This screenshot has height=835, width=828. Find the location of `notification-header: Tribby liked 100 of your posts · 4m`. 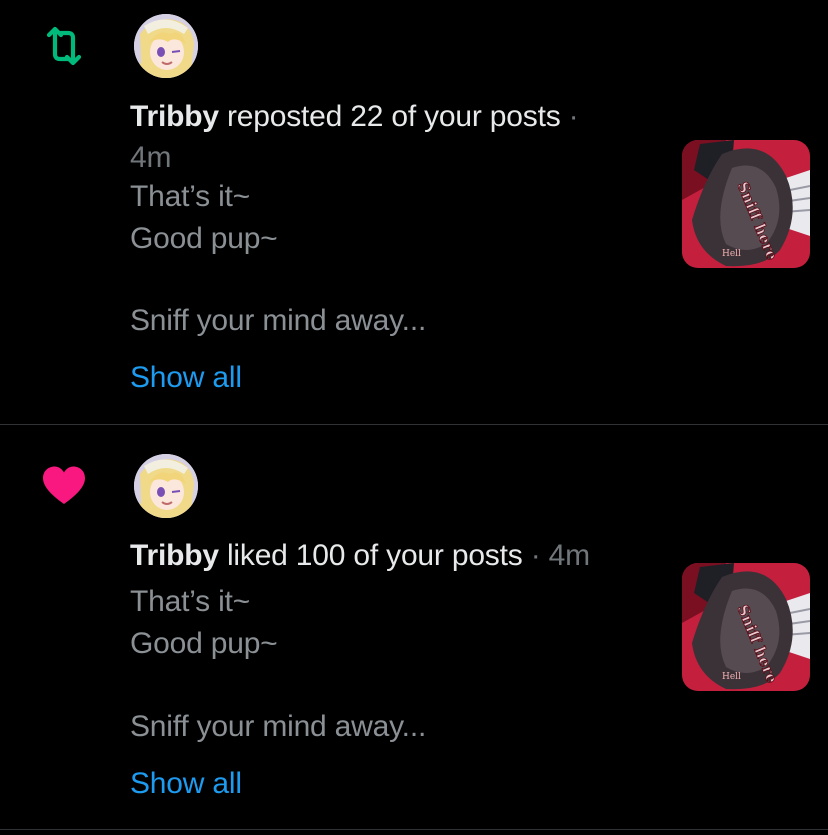

notification-header: Tribby liked 100 of your posts · 4m is located at coordinates (360, 556).